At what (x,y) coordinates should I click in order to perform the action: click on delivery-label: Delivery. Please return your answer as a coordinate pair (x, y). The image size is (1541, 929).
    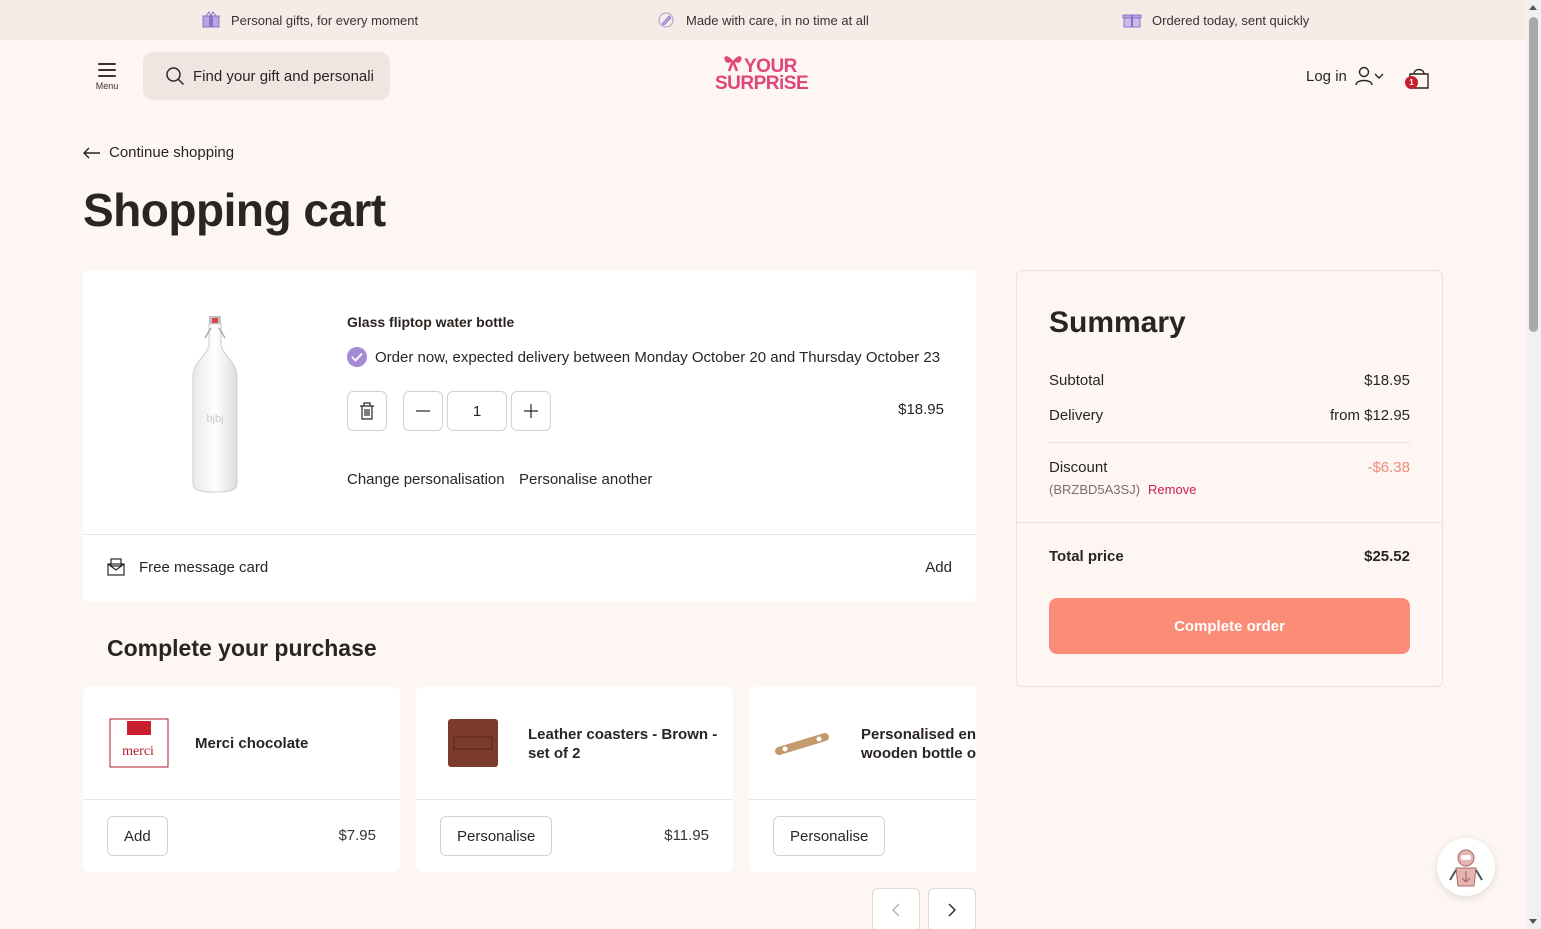
    Looking at the image, I should click on (1076, 415).